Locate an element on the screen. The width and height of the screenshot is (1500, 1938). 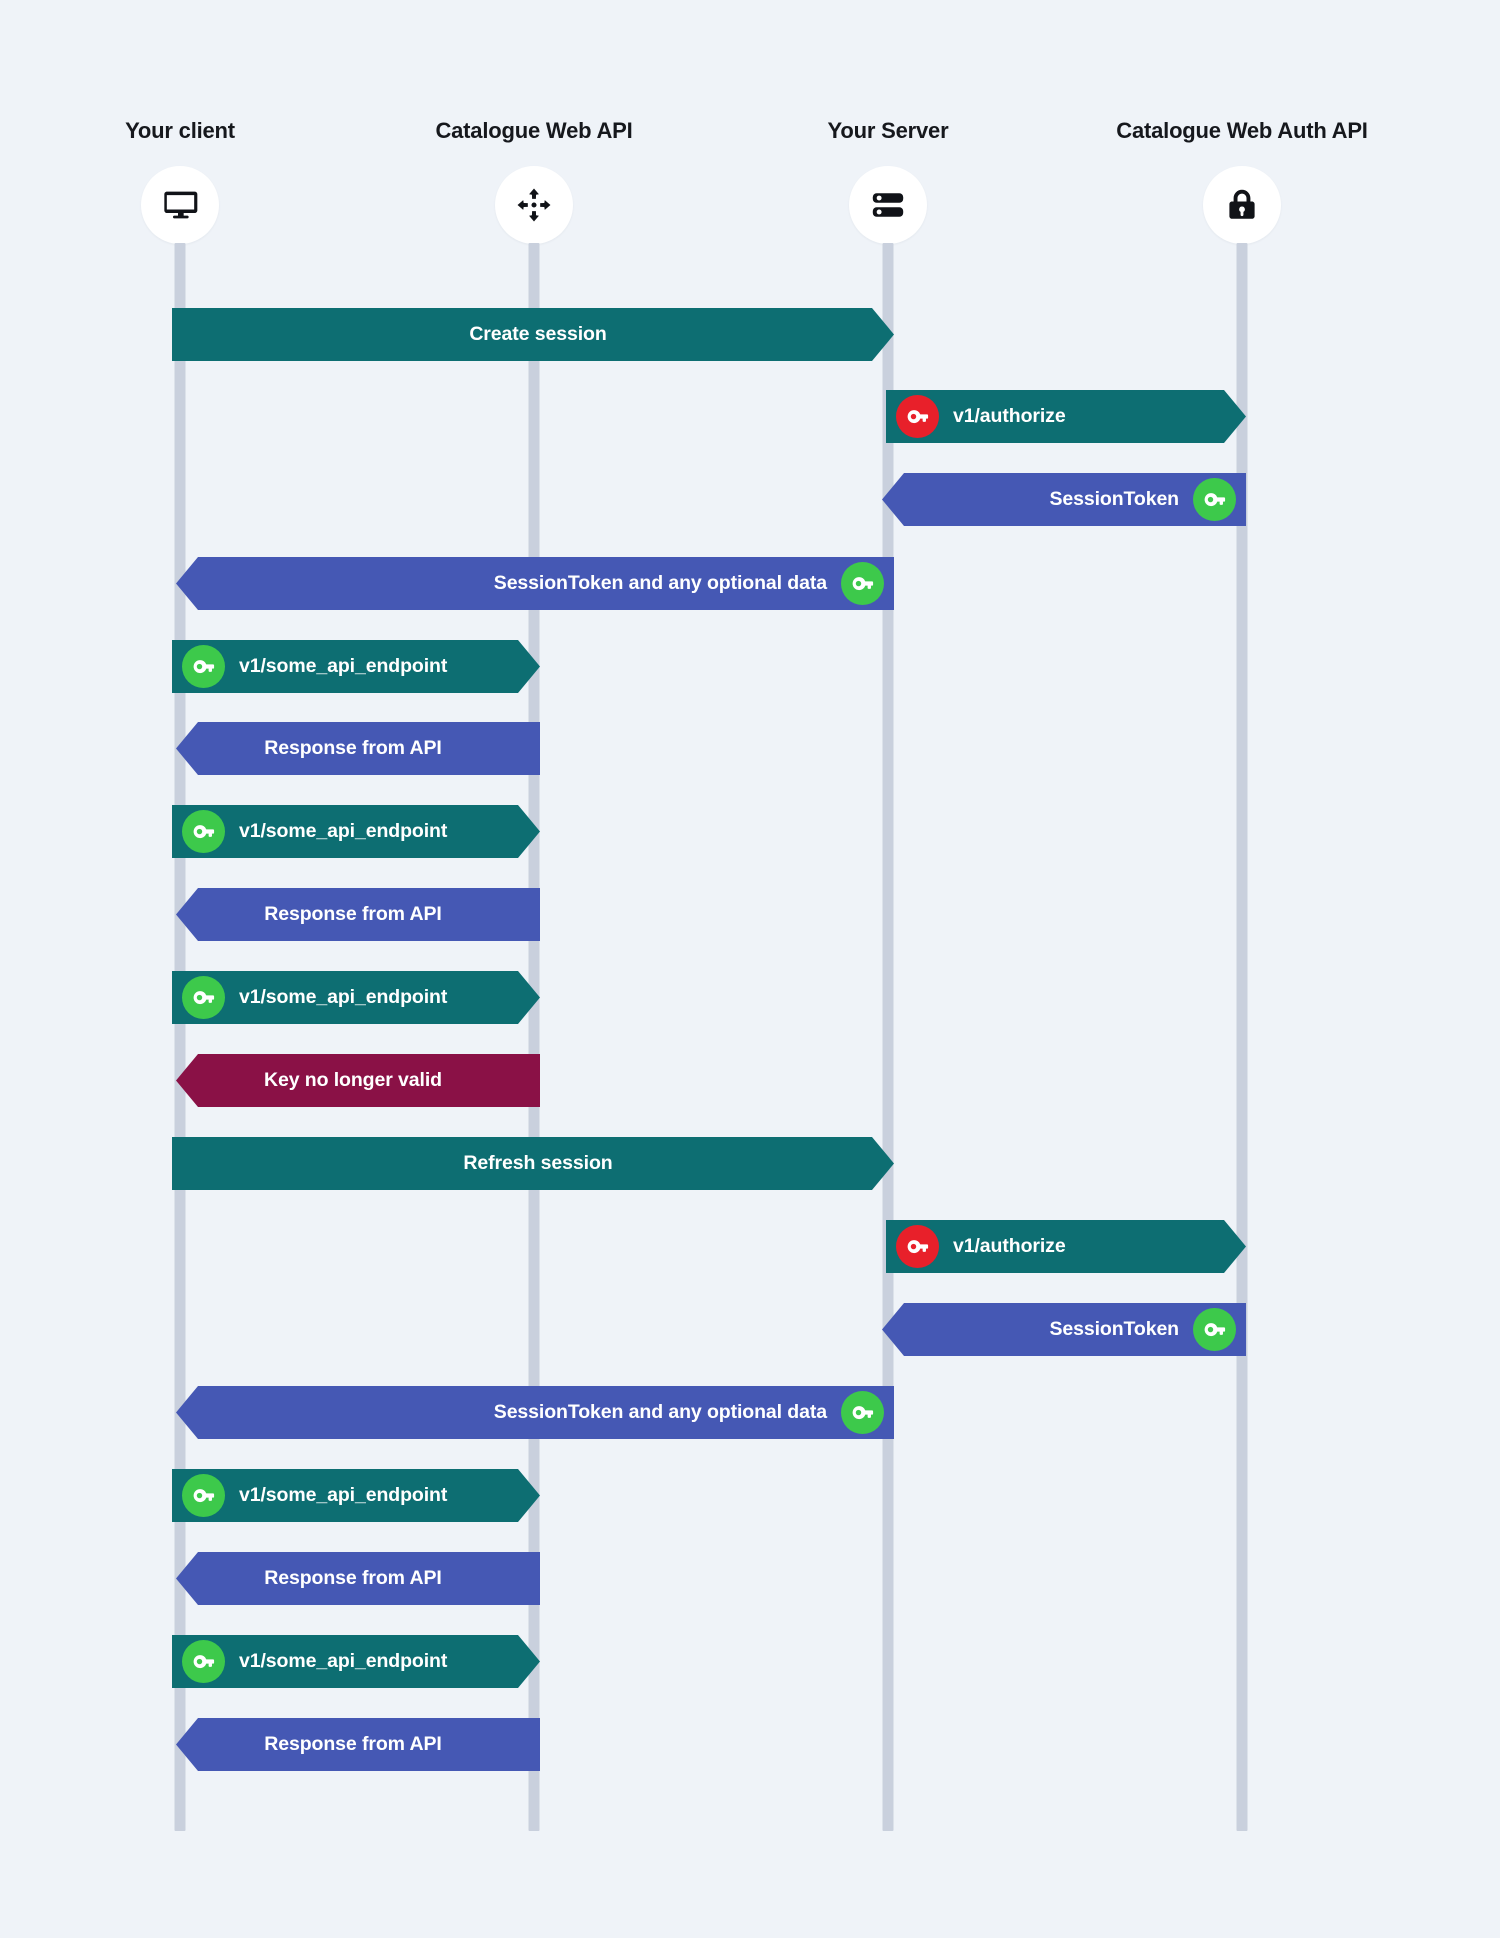
message-m7: v1/some_api_endpoint is located at coordinates (356, 831).